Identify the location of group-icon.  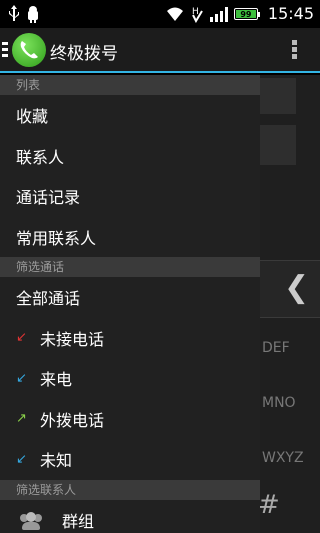
(32, 520).